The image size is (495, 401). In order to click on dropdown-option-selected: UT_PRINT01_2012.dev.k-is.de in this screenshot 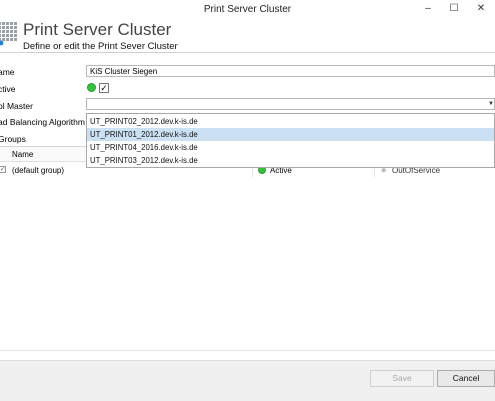, I will do `click(290, 134)`.